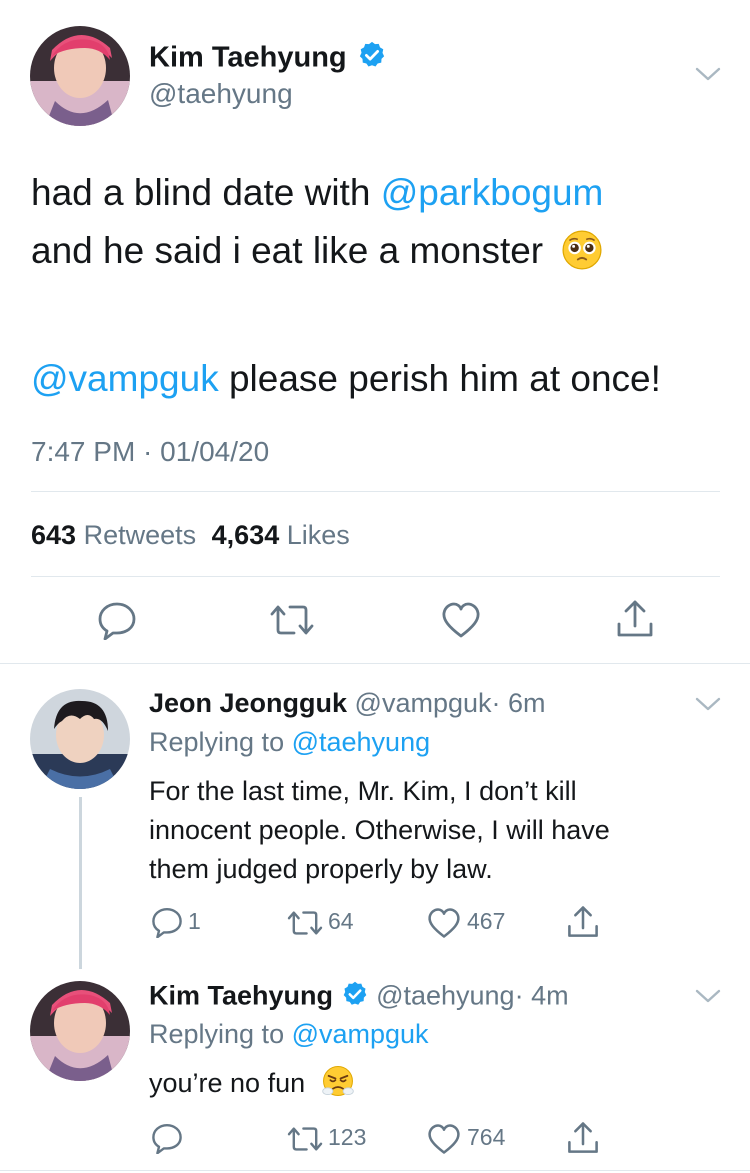  Describe the element at coordinates (246, 535) in the screenshot. I see `like-count: 4,634` at that location.